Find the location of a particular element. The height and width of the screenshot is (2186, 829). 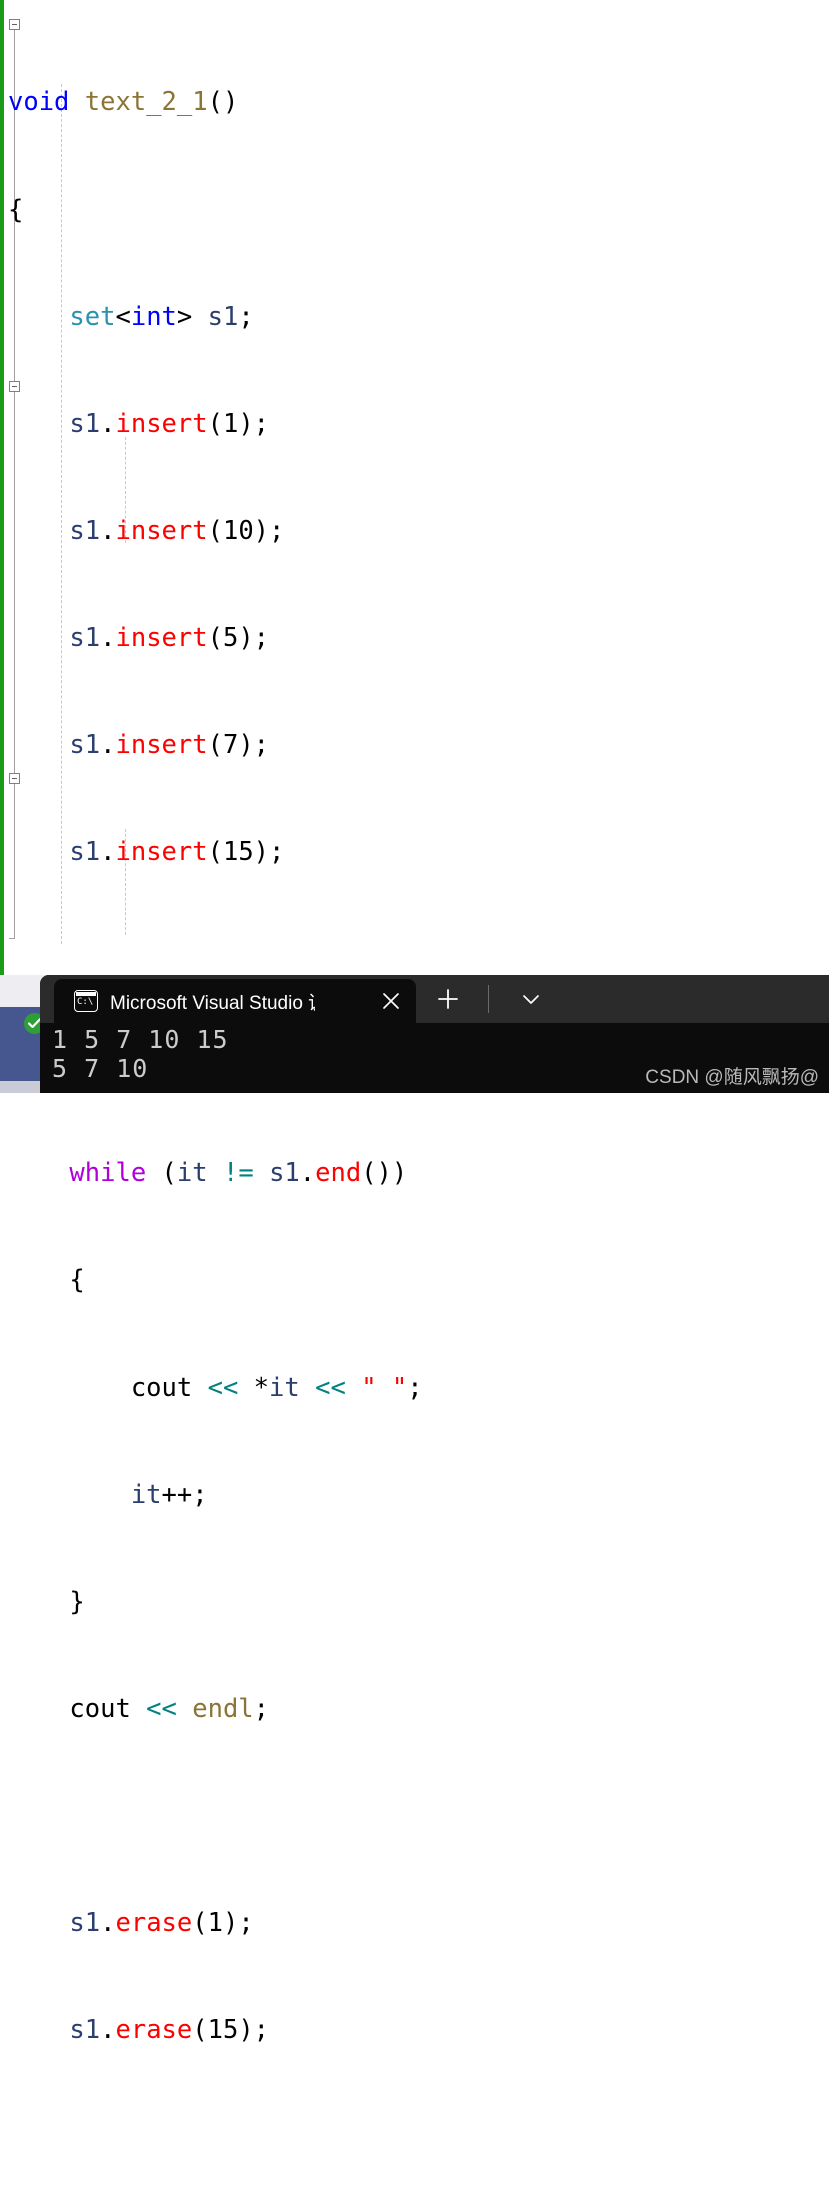

code-line: s1.insert(7); is located at coordinates (169, 744).